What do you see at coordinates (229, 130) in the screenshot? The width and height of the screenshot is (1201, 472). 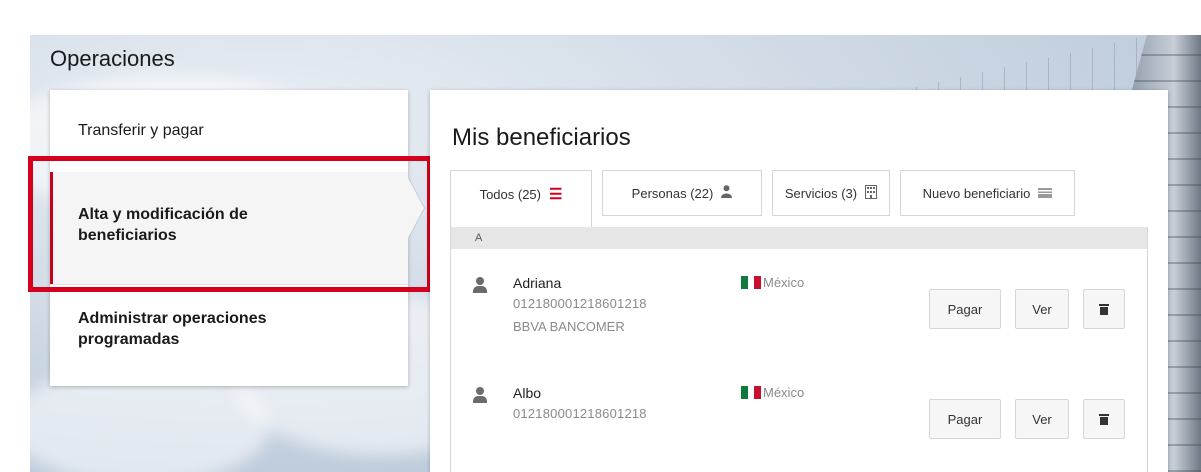 I see `menu-item-transfer-pay: Transferir y pagar` at bounding box center [229, 130].